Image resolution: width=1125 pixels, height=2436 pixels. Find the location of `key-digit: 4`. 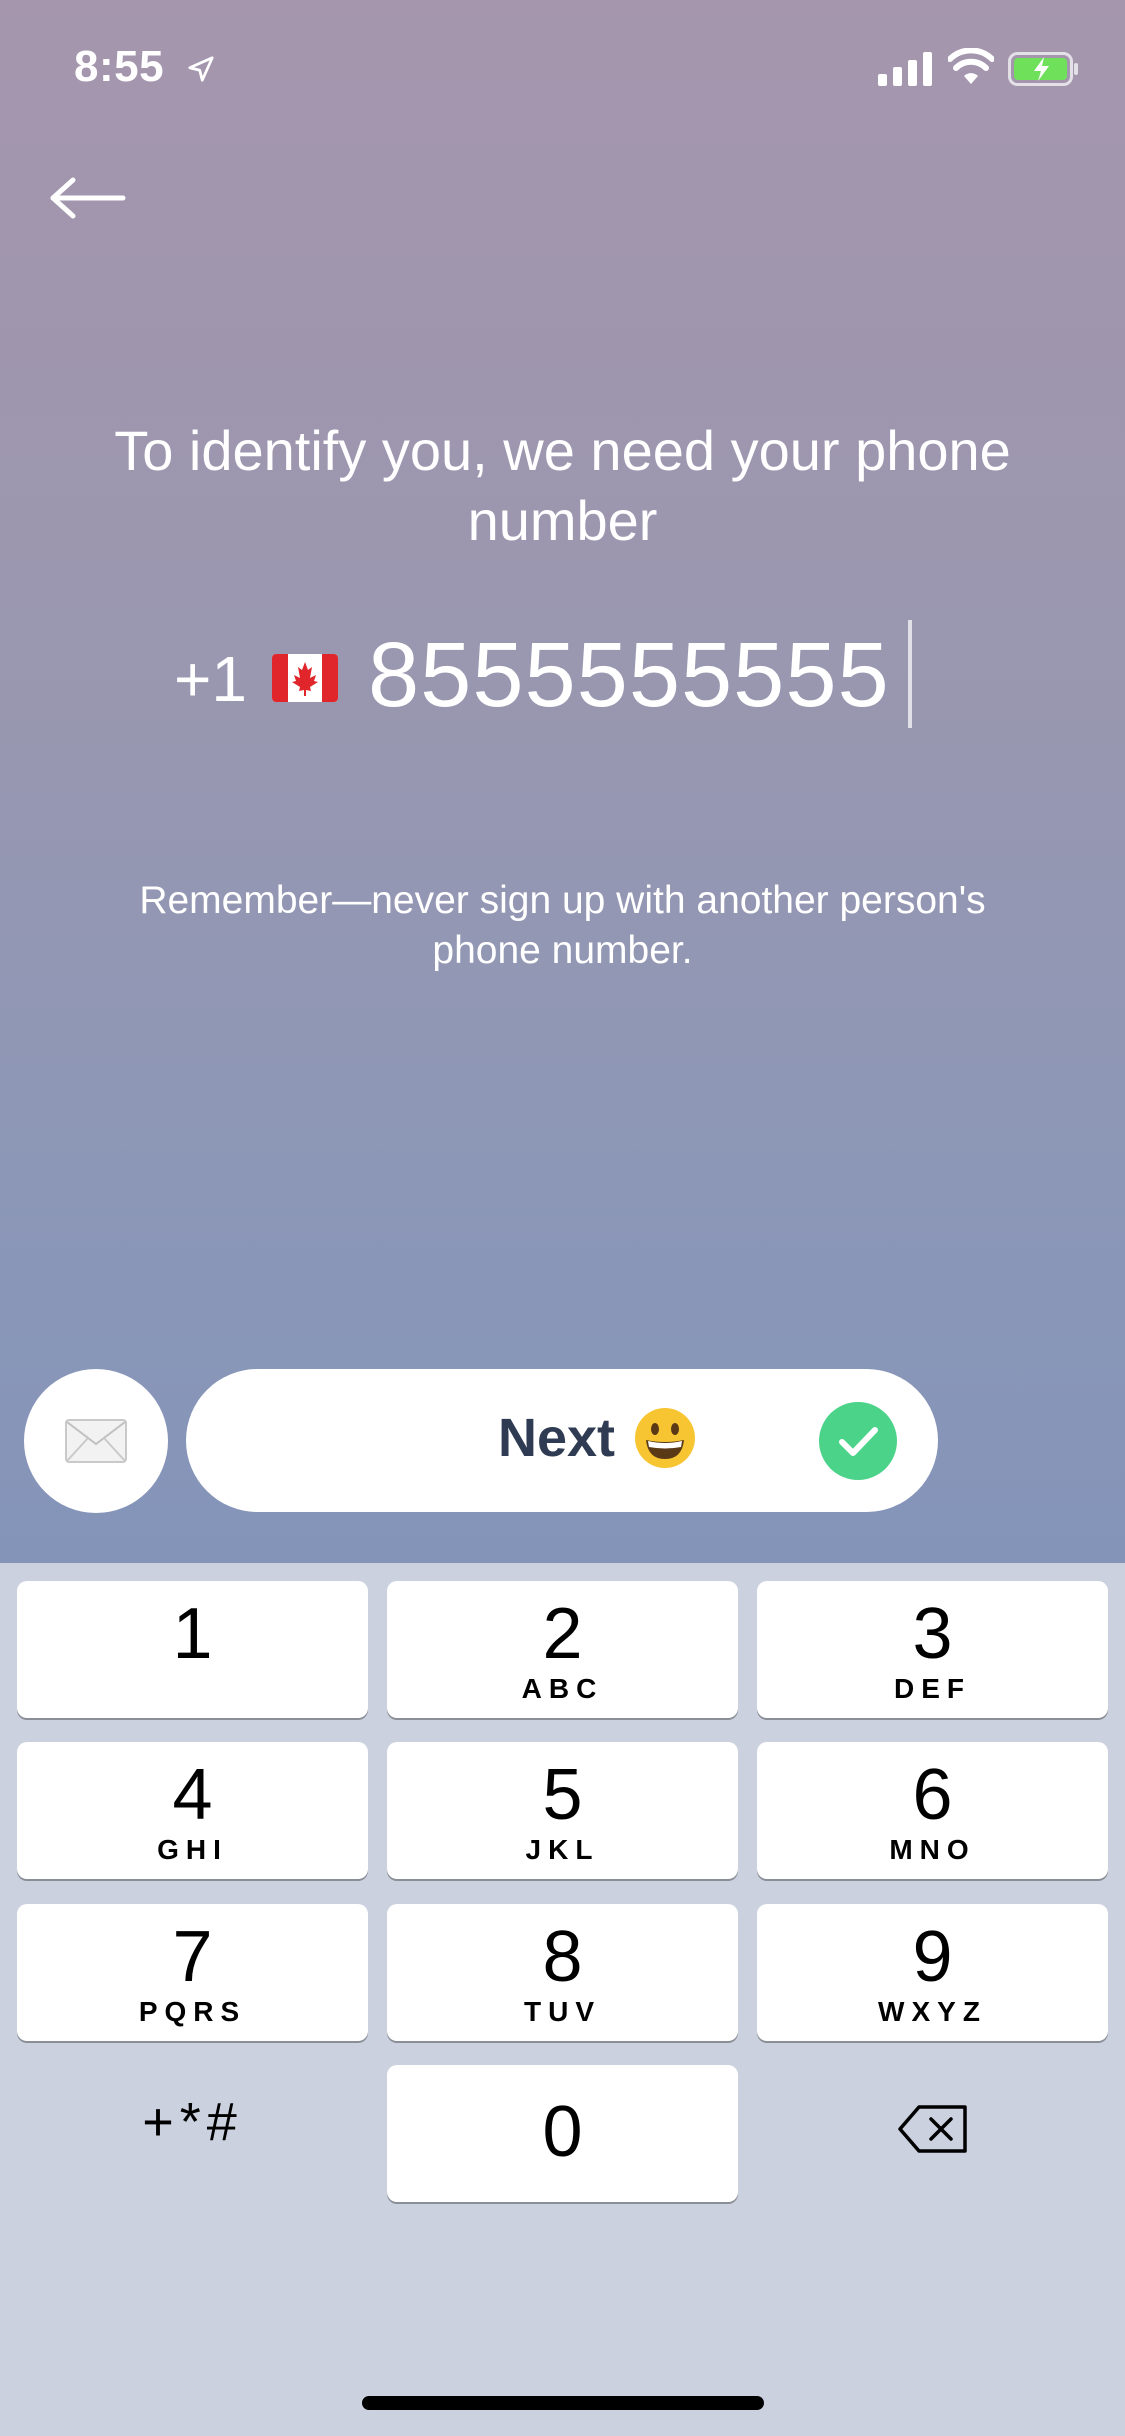

key-digit: 4 is located at coordinates (192, 1795).